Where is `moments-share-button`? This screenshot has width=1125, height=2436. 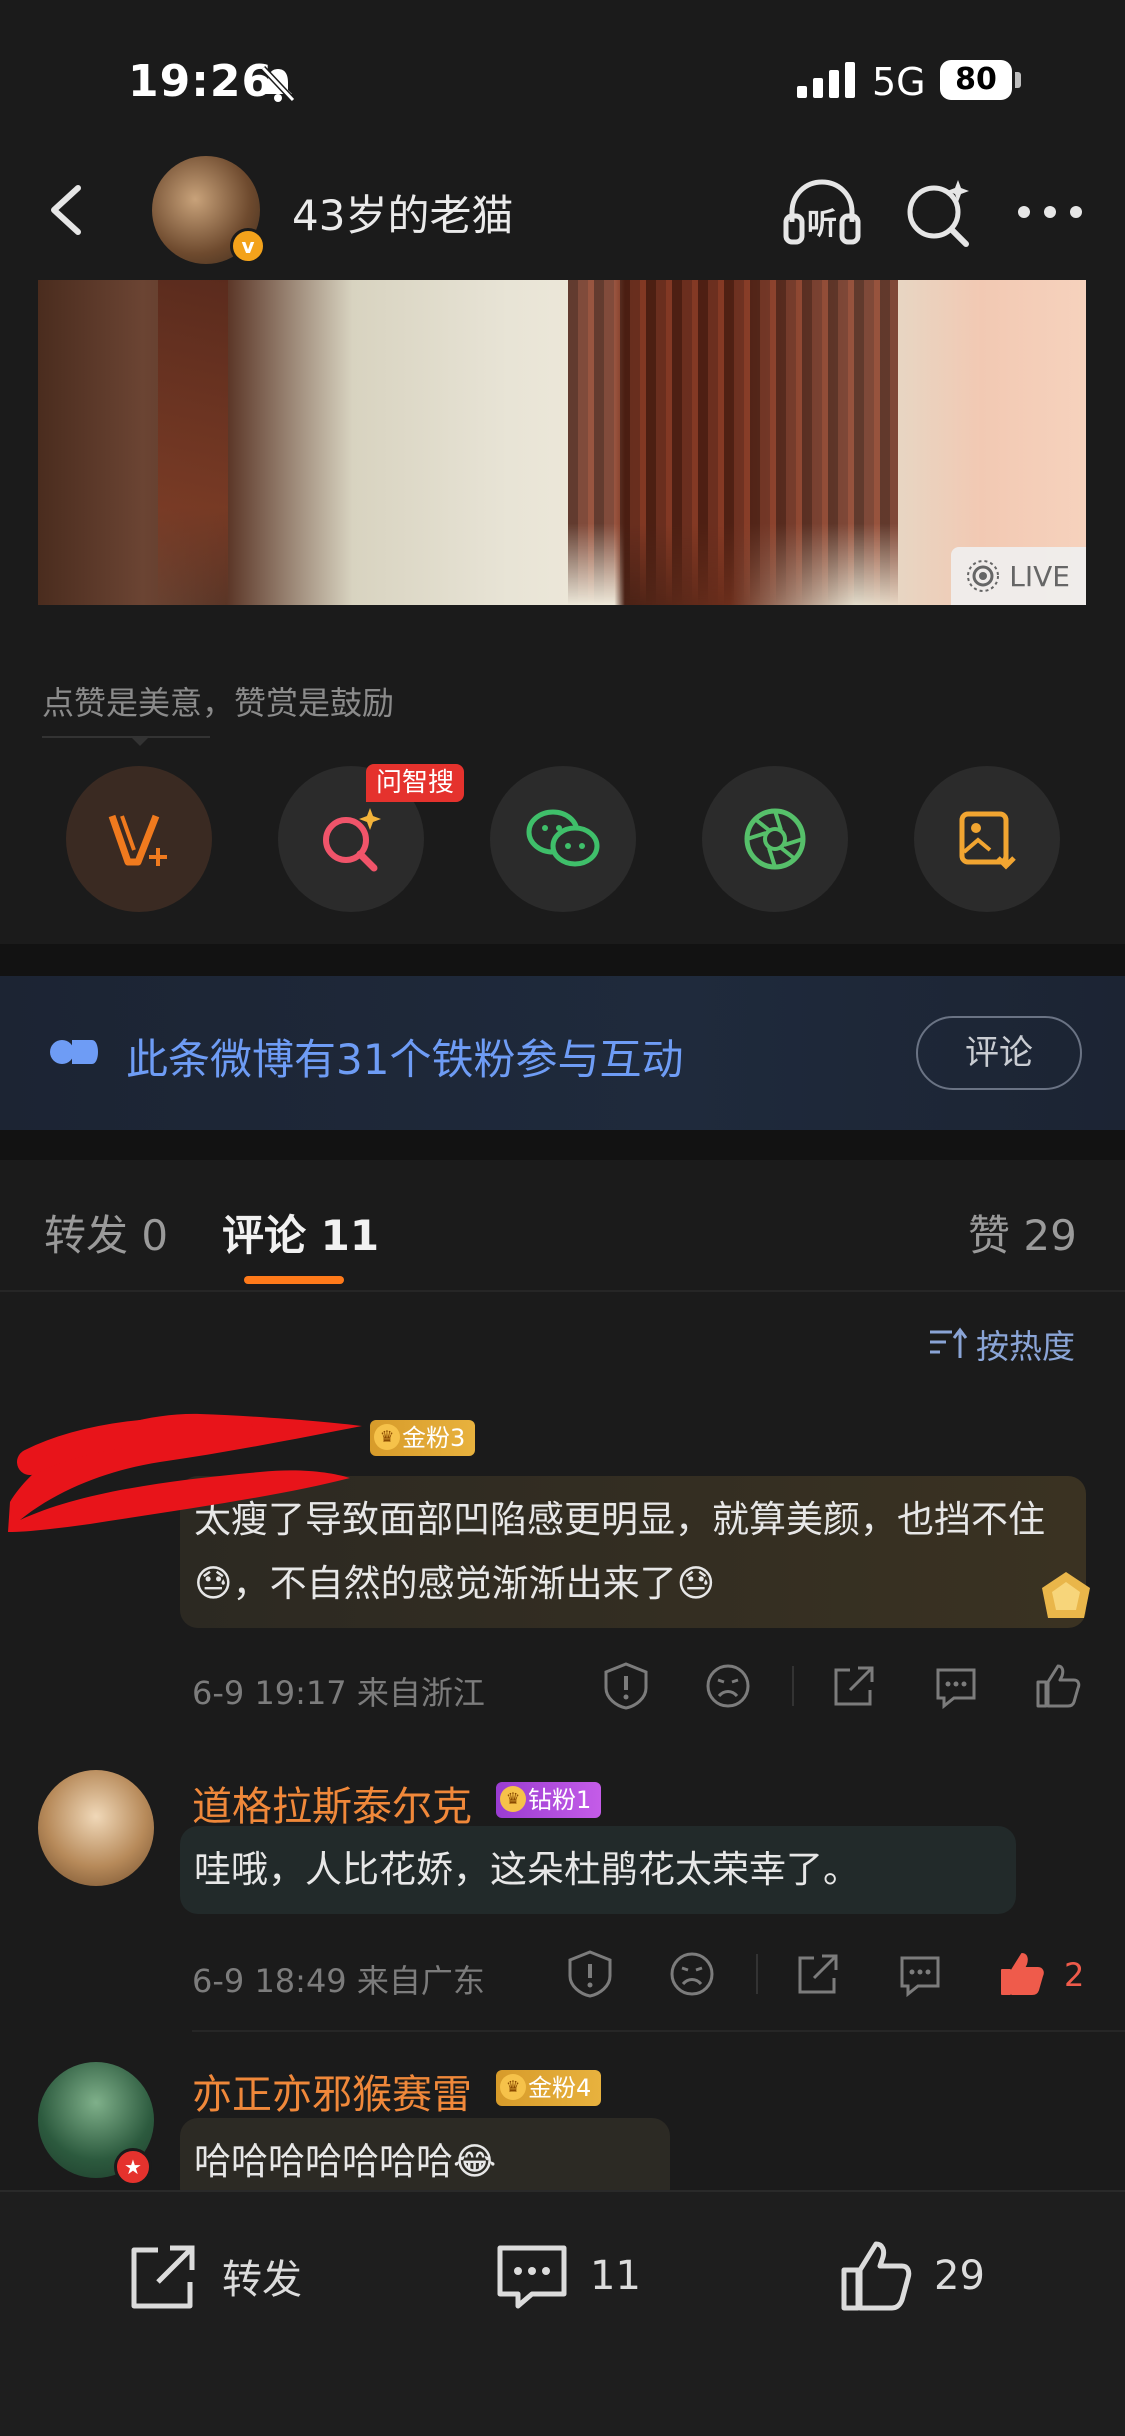 moments-share-button is located at coordinates (775, 839).